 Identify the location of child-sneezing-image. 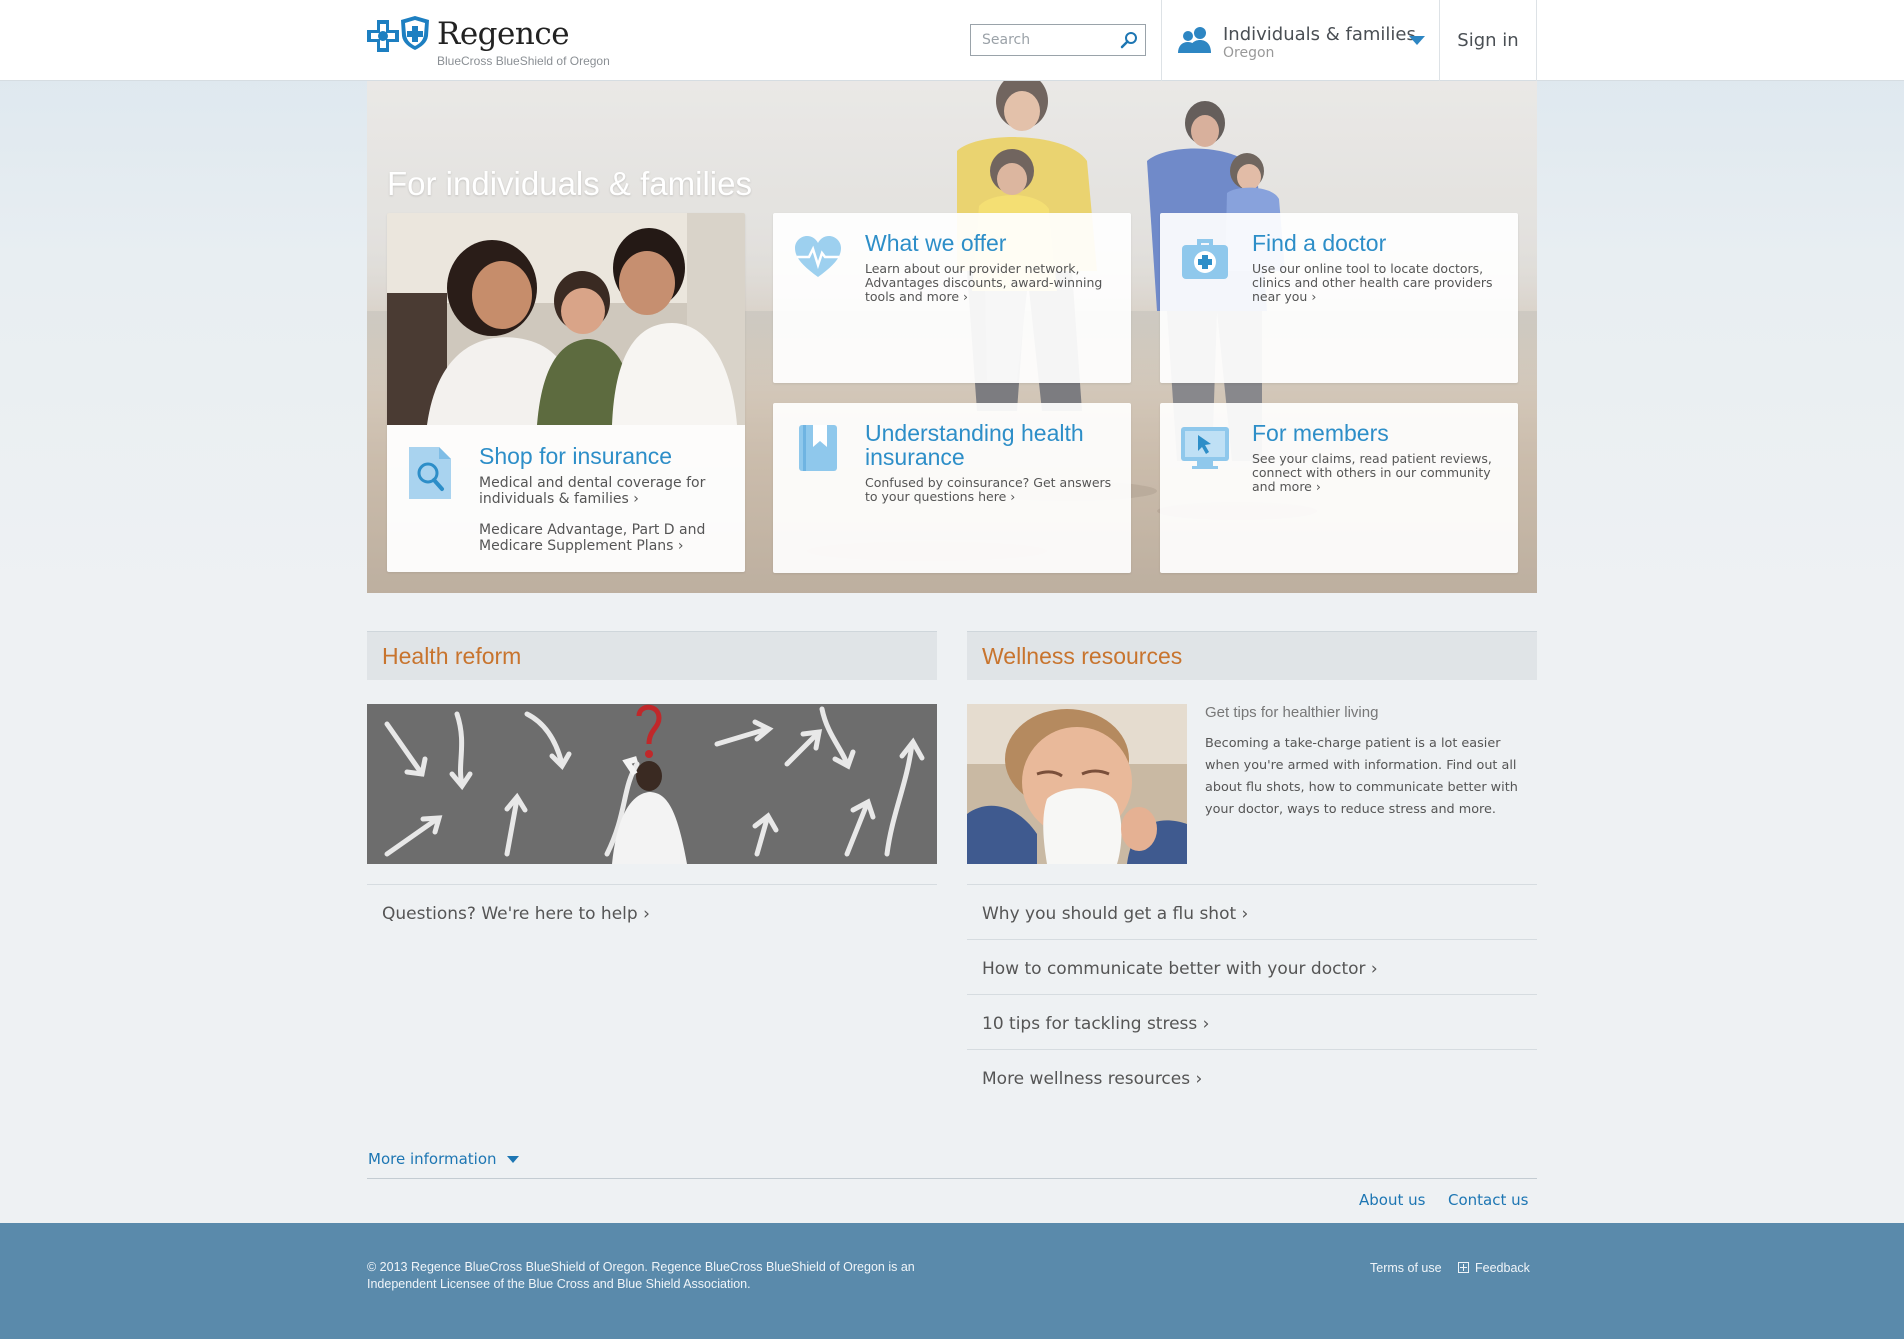
(1077, 784).